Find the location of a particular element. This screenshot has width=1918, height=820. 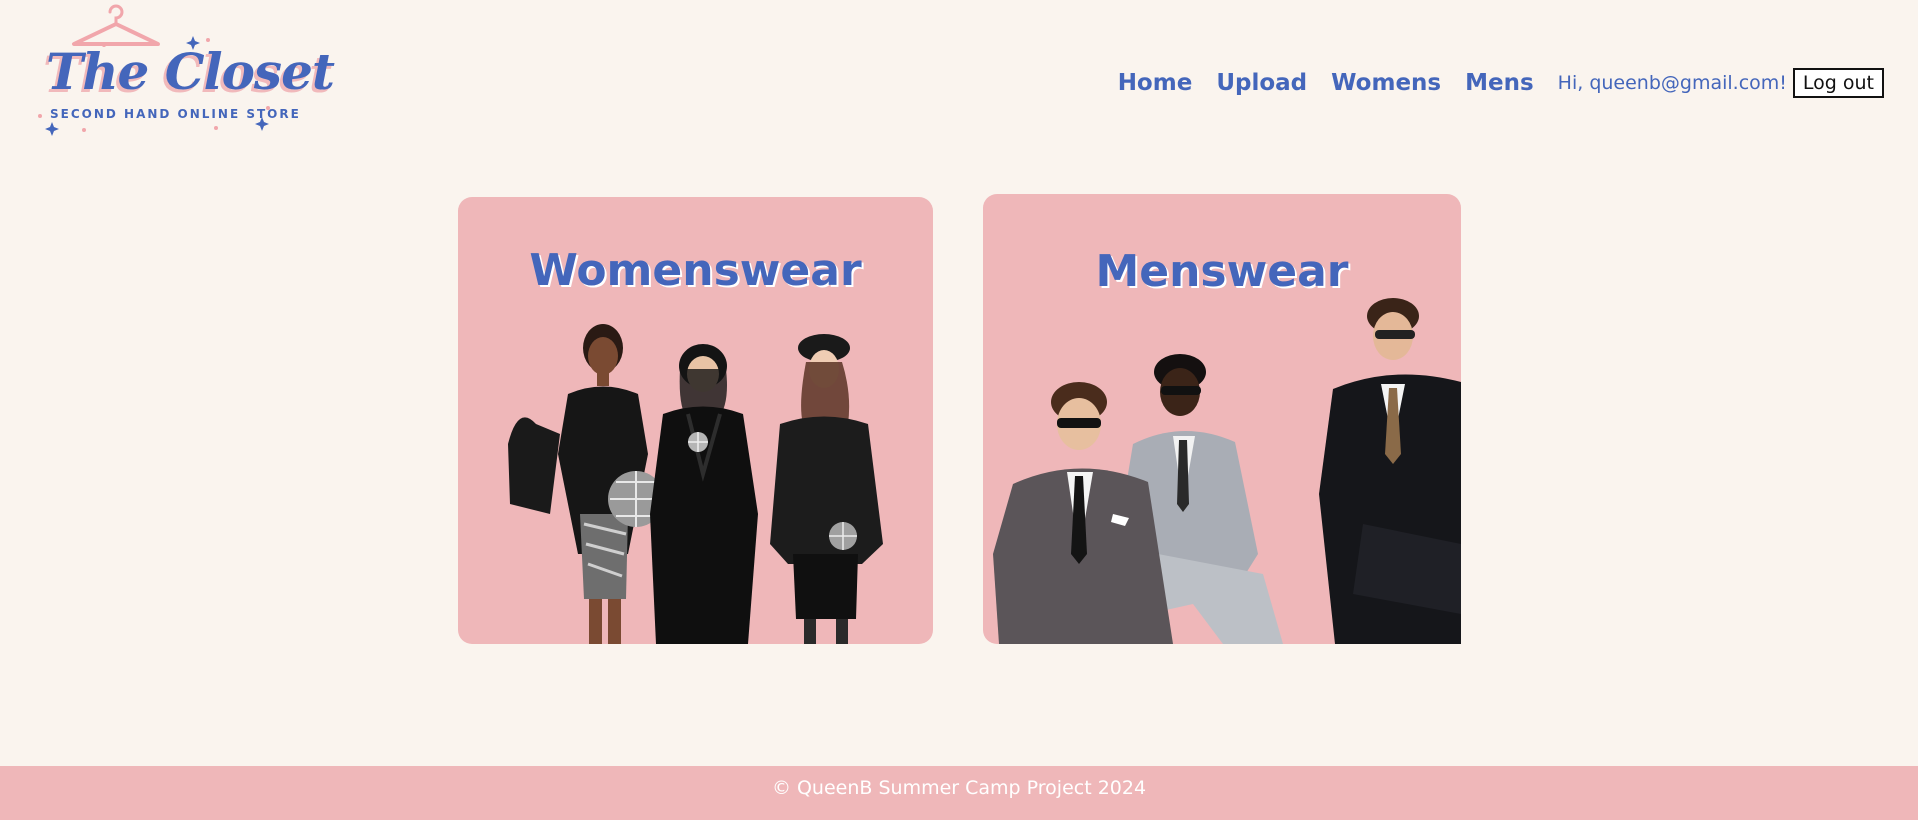

nav-womens-link: Womens is located at coordinates (1386, 83).